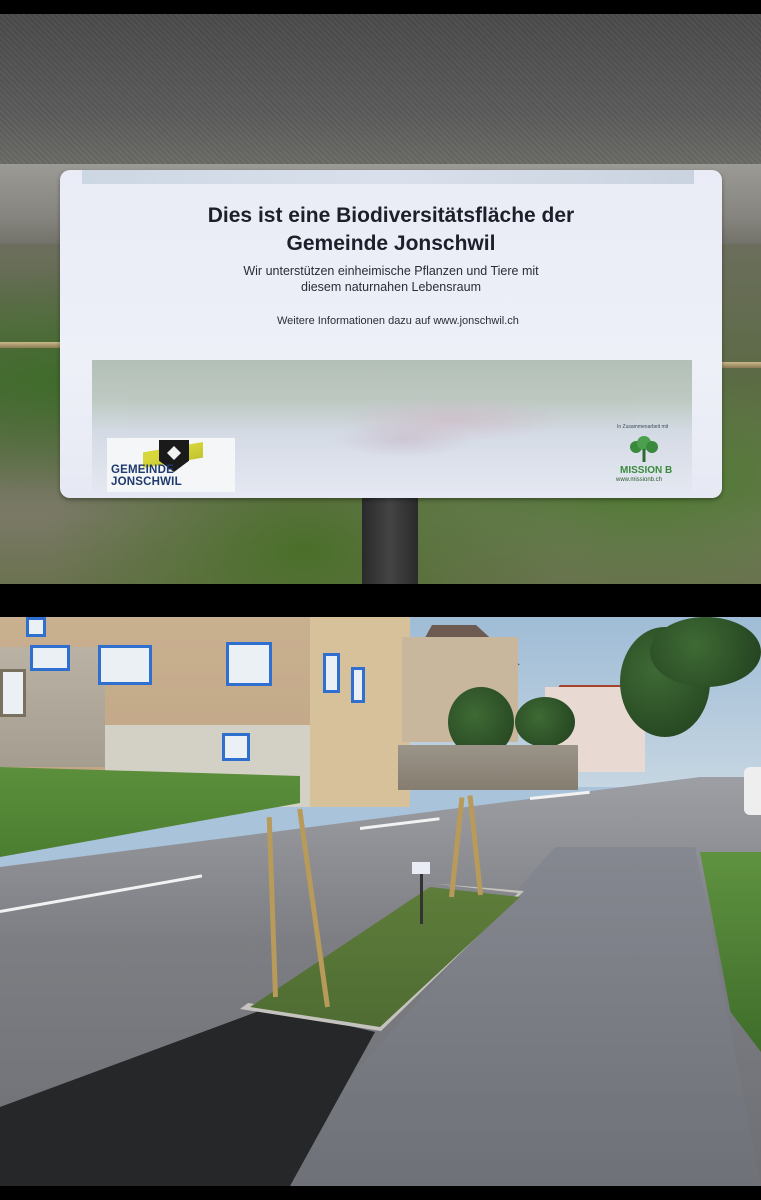  I want to click on rope-right, so click(738, 365).